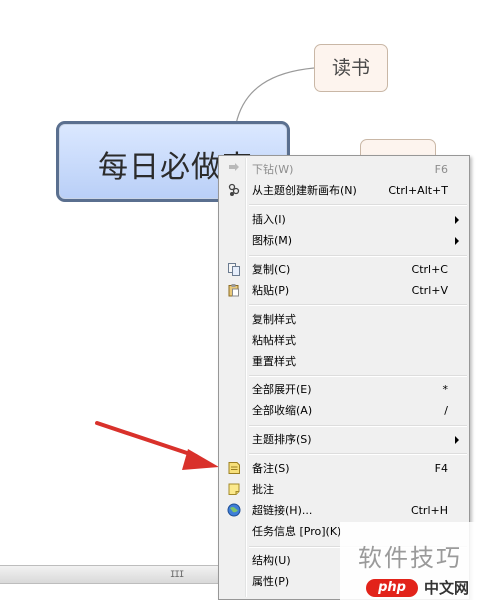  I want to click on comment-icon, so click(234, 489).